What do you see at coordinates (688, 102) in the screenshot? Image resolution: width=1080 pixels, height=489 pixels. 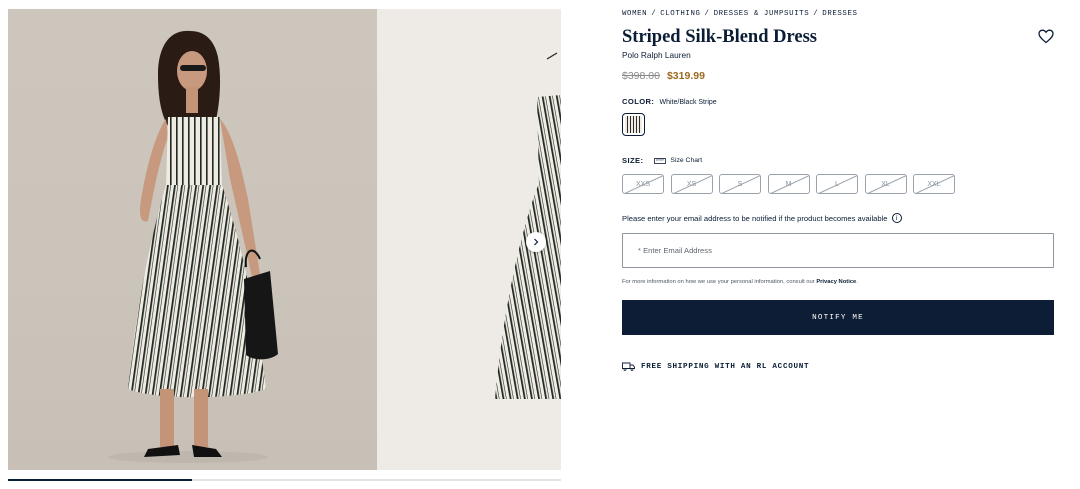 I see `color-value: White/Black Stripe` at bounding box center [688, 102].